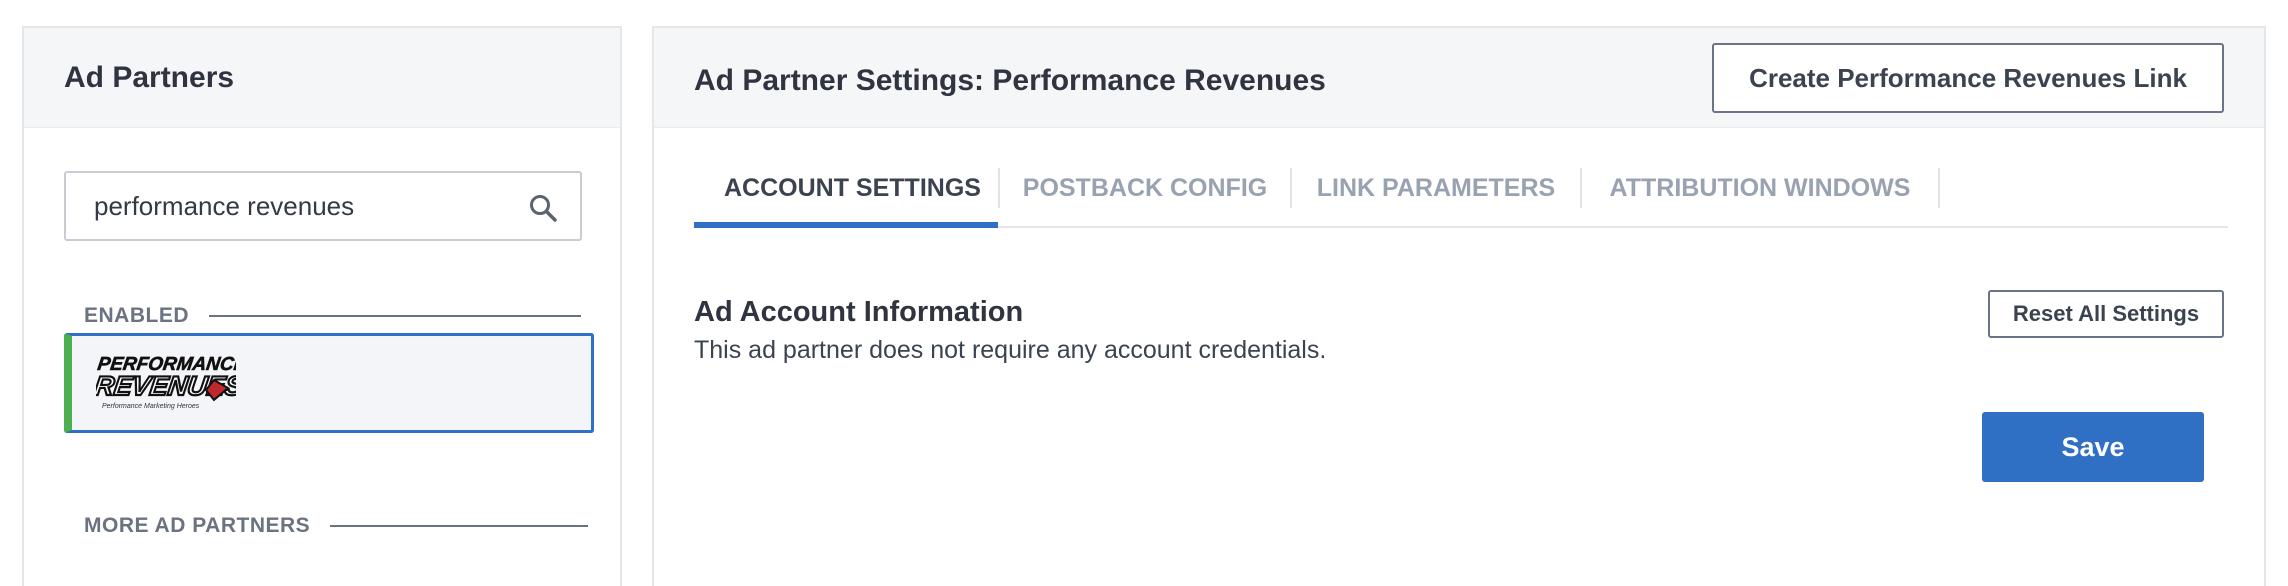 This screenshot has width=2288, height=586. I want to click on tab-link-parameters: LINK PARAMETERS, so click(1436, 197).